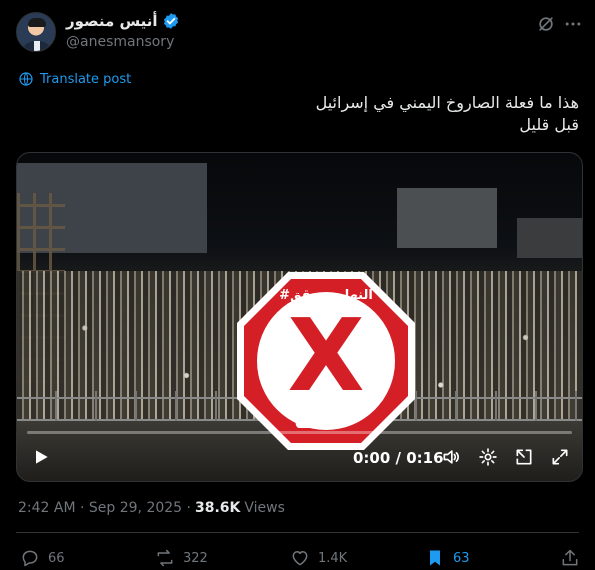  Describe the element at coordinates (36, 32) in the screenshot. I see `avatar` at that location.